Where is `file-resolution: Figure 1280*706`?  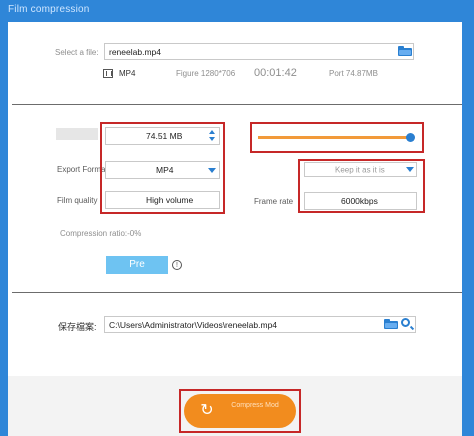 file-resolution: Figure 1280*706 is located at coordinates (206, 73).